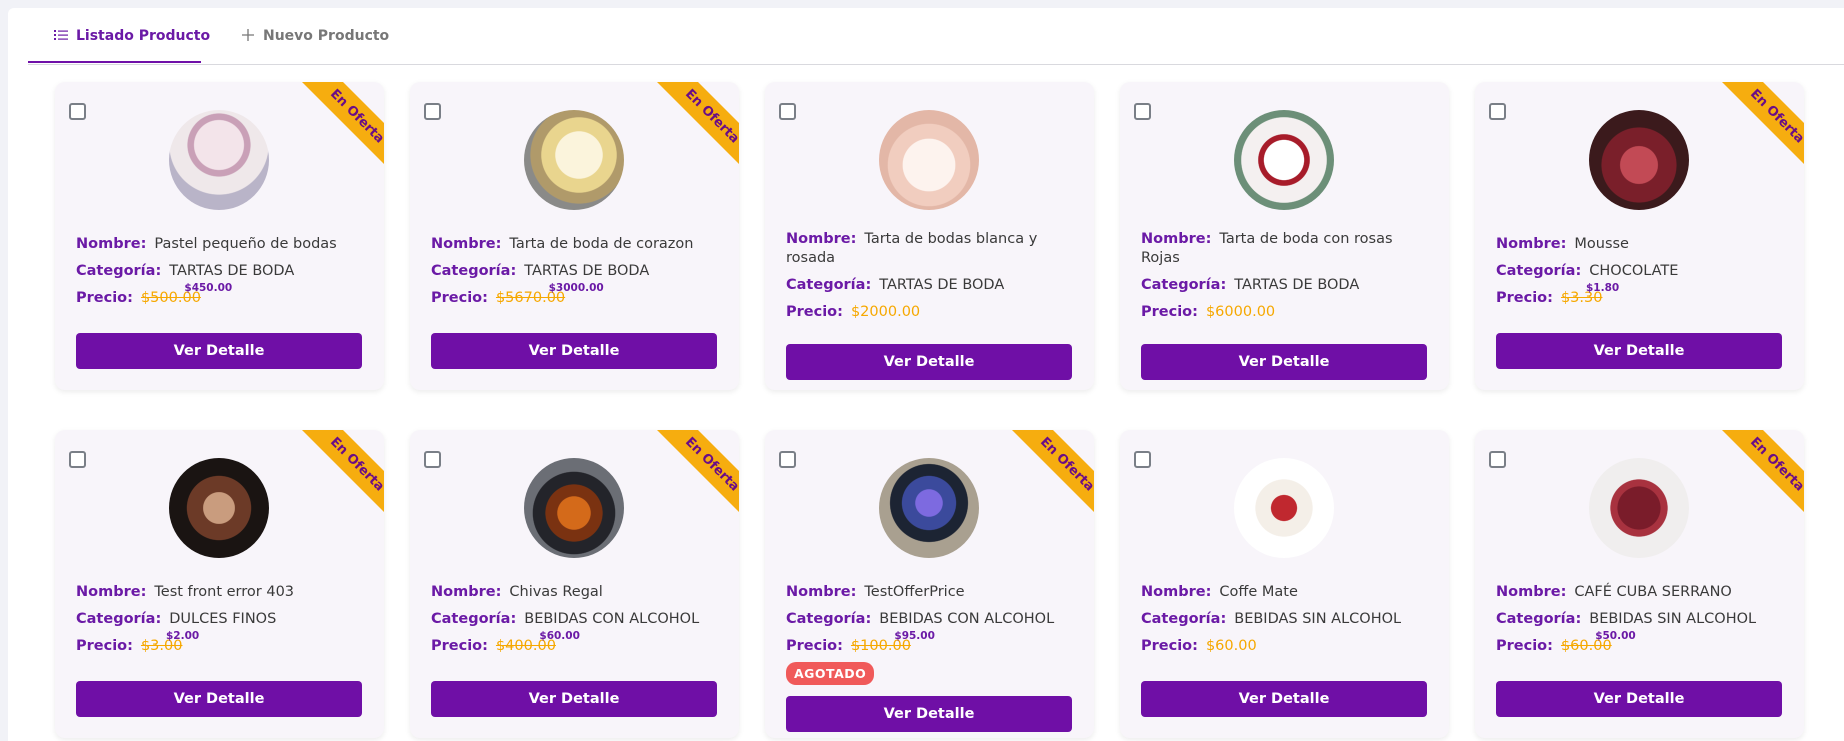 The image size is (1844, 741). What do you see at coordinates (885, 312) in the screenshot?
I see `price: $2000.00` at bounding box center [885, 312].